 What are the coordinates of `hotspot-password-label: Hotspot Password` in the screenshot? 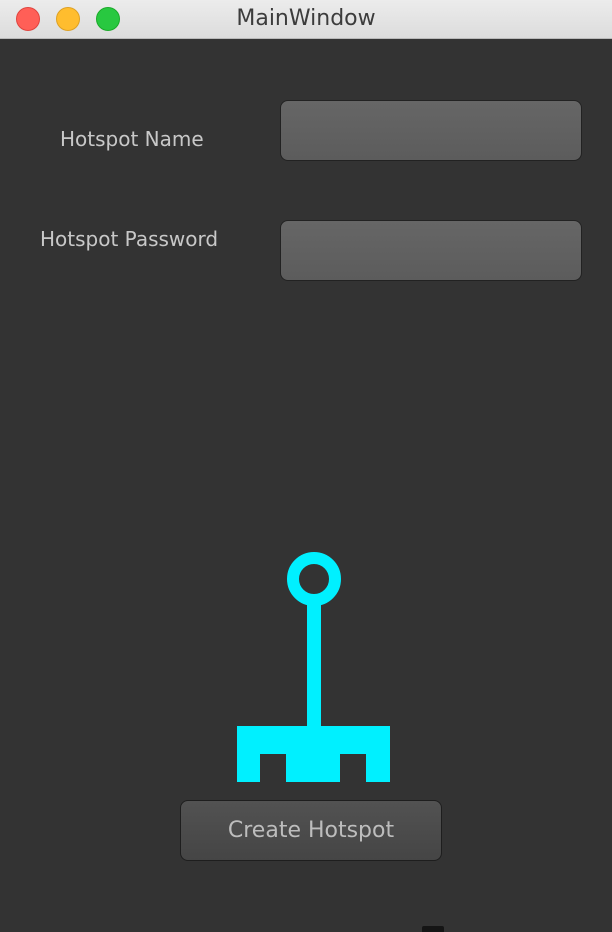 It's located at (129, 239).